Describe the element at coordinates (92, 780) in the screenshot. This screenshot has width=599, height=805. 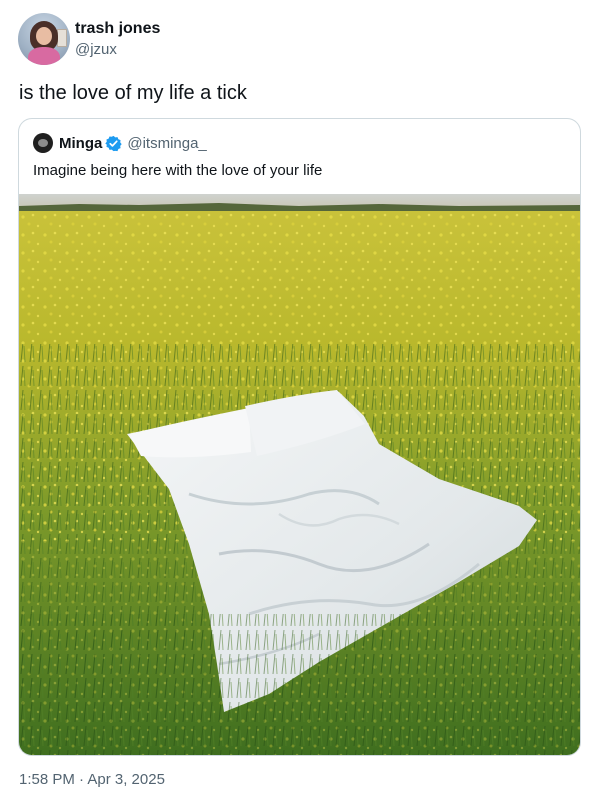
I see `tweet-timestamp: 1:58 PM · Apr 3, 2025` at that location.